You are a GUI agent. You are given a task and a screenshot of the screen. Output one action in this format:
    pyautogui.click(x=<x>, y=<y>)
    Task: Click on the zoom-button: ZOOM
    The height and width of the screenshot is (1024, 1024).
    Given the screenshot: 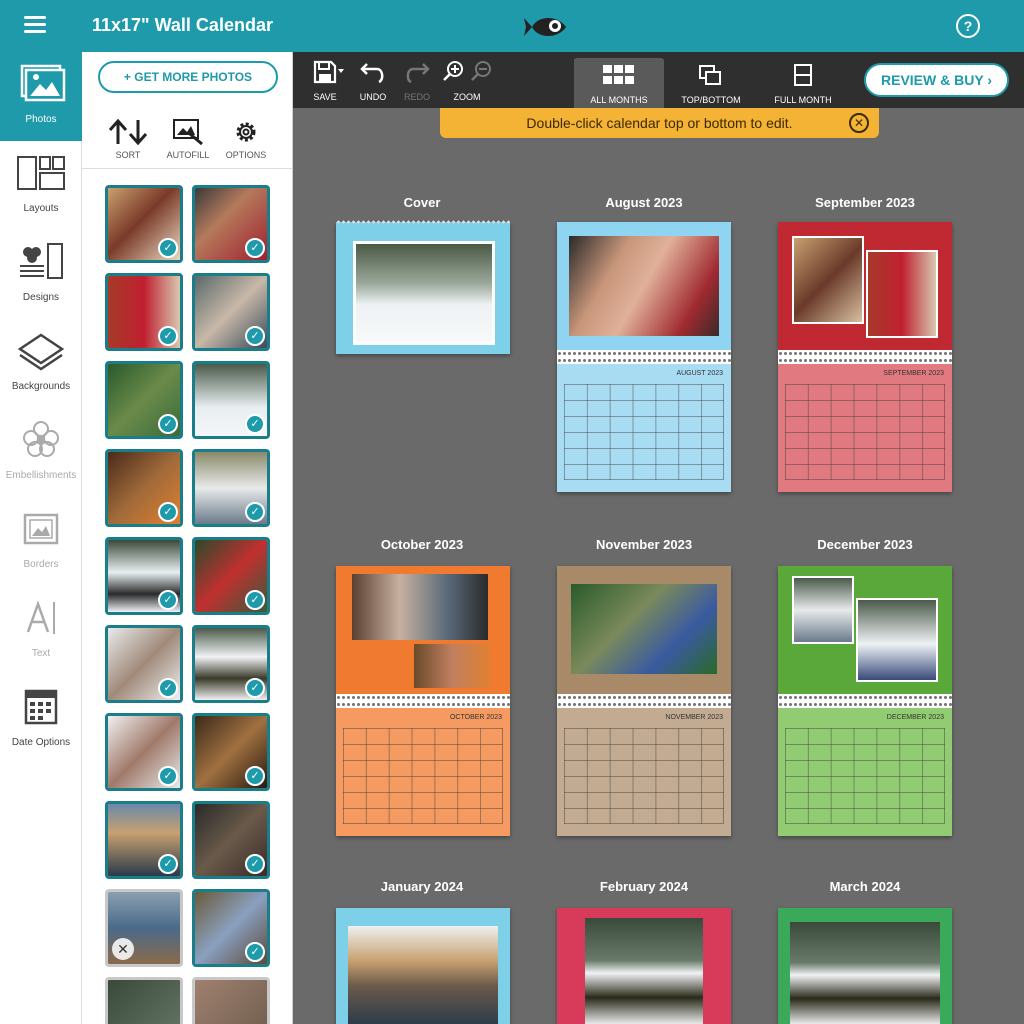 What is the action you would take?
    pyautogui.click(x=467, y=81)
    